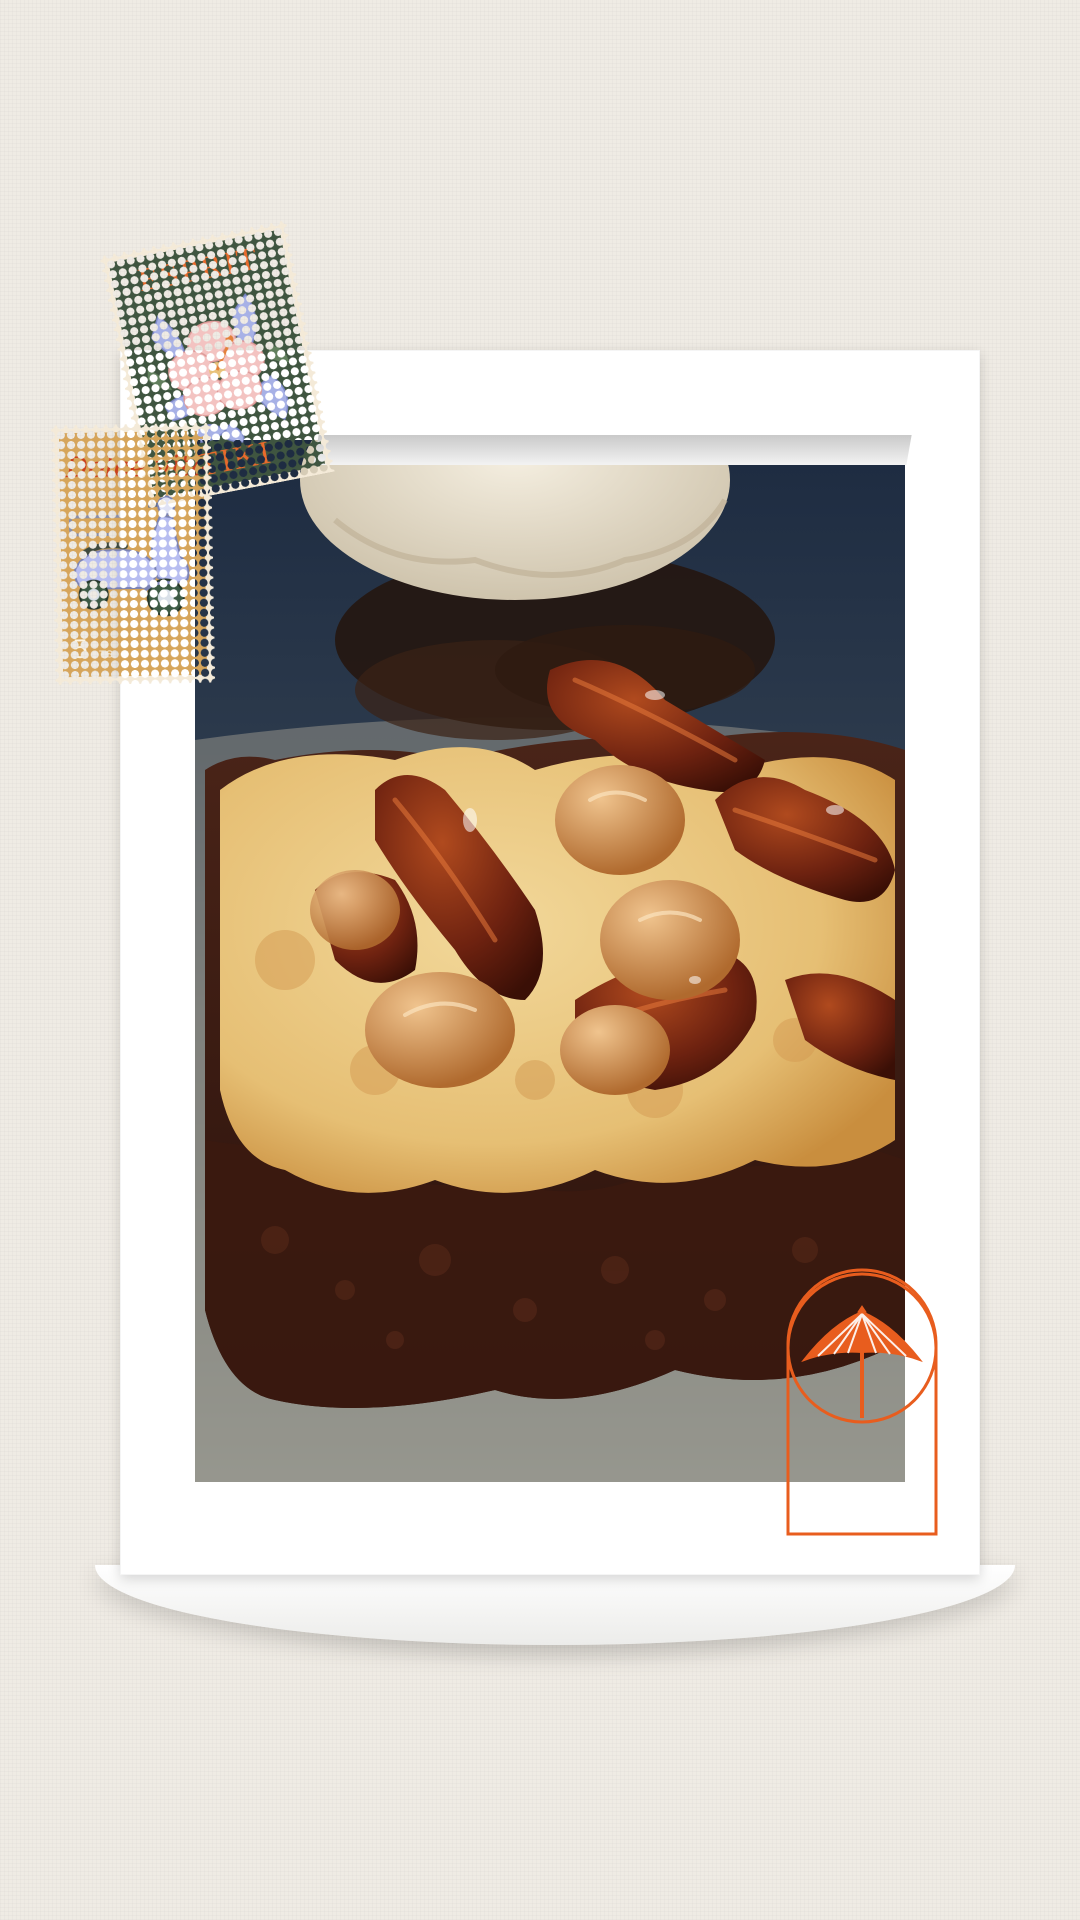 This screenshot has width=1080, height=1920. Describe the element at coordinates (129, 556) in the screenshot. I see `scooter-icon` at that location.